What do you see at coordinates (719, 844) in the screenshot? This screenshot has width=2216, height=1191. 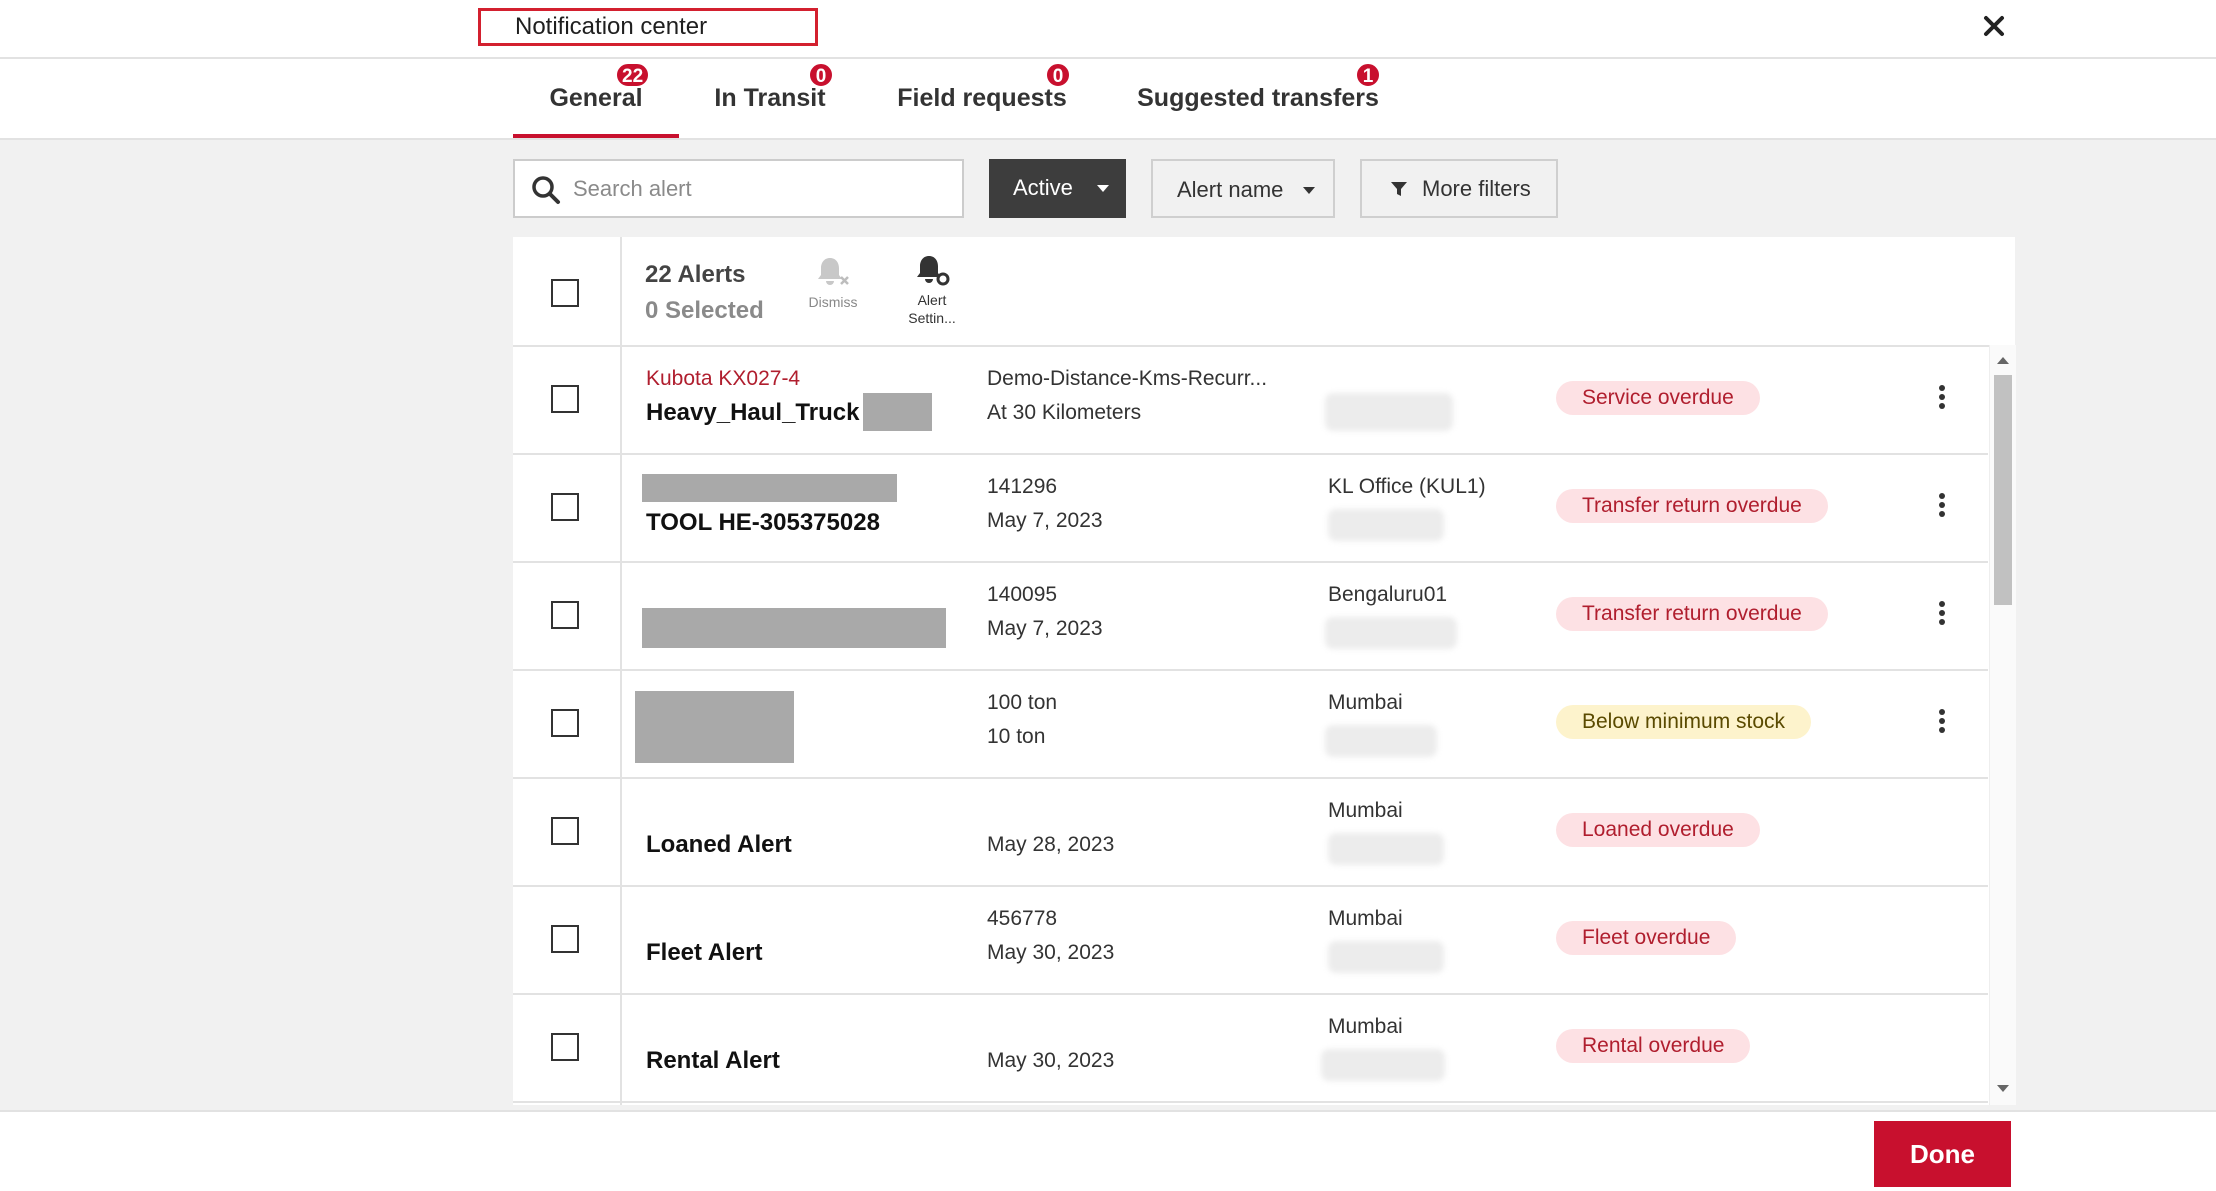 I see `alert-title: Loaned Alert` at bounding box center [719, 844].